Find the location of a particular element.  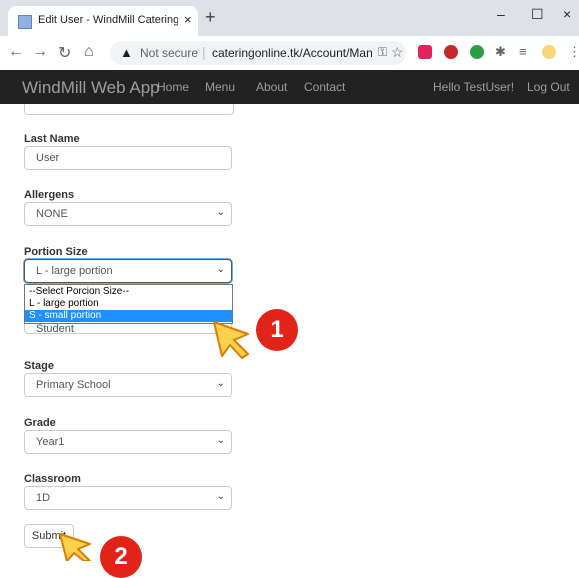

puzzle-icon: ✱ is located at coordinates (500, 52).